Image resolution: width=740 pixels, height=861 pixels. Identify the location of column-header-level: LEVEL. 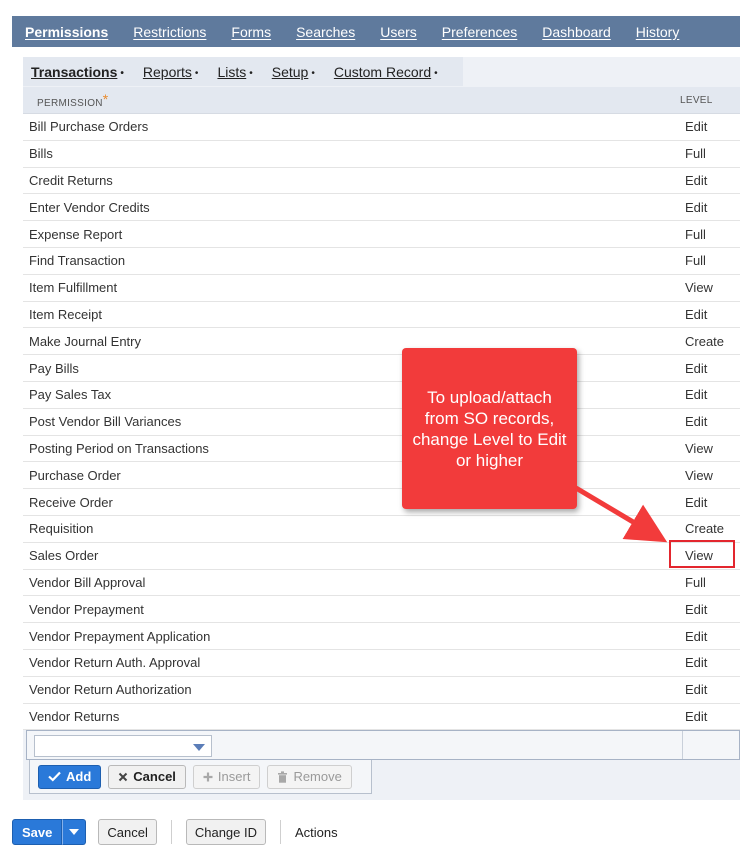
(710, 100).